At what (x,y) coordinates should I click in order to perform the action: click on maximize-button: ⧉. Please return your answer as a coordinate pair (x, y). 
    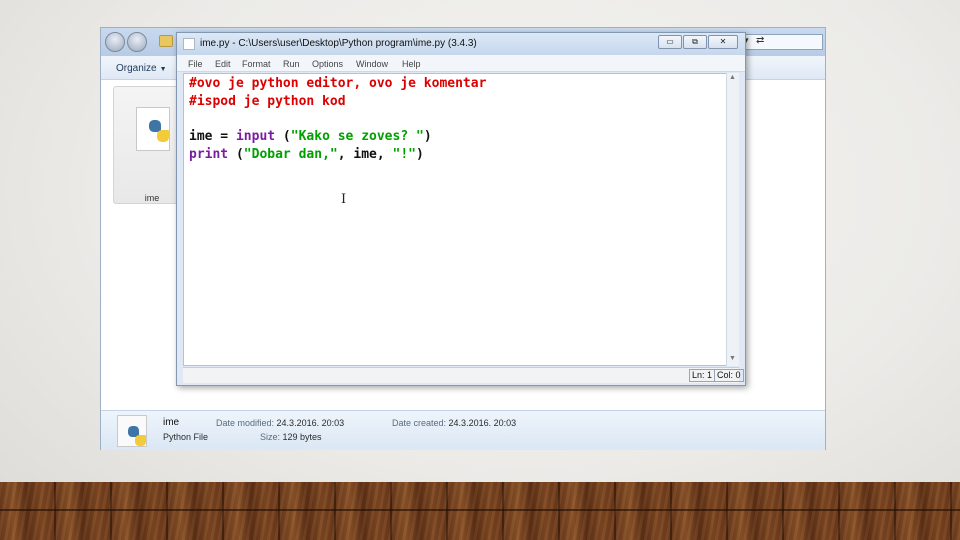
    Looking at the image, I should click on (695, 42).